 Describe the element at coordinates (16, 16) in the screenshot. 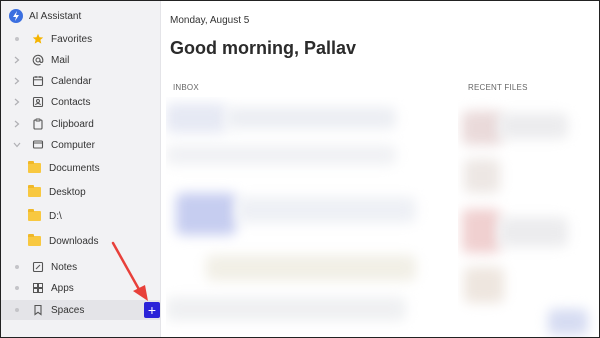

I see `lightning-icon` at that location.